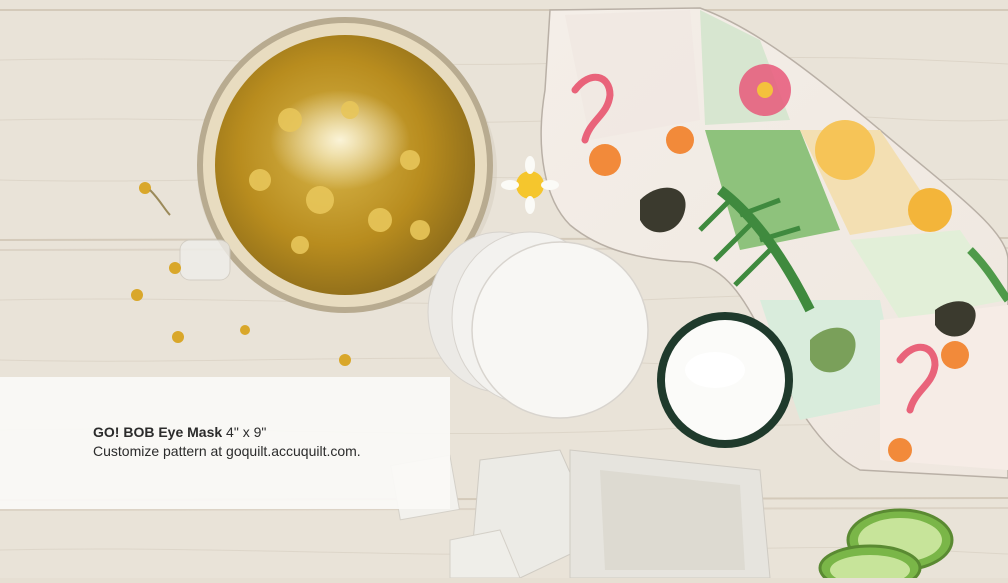 The image size is (1008, 583). Describe the element at coordinates (271, 432) in the screenshot. I see `caption-title-line: GO! BOB Eye Mask 4" x 9"` at that location.